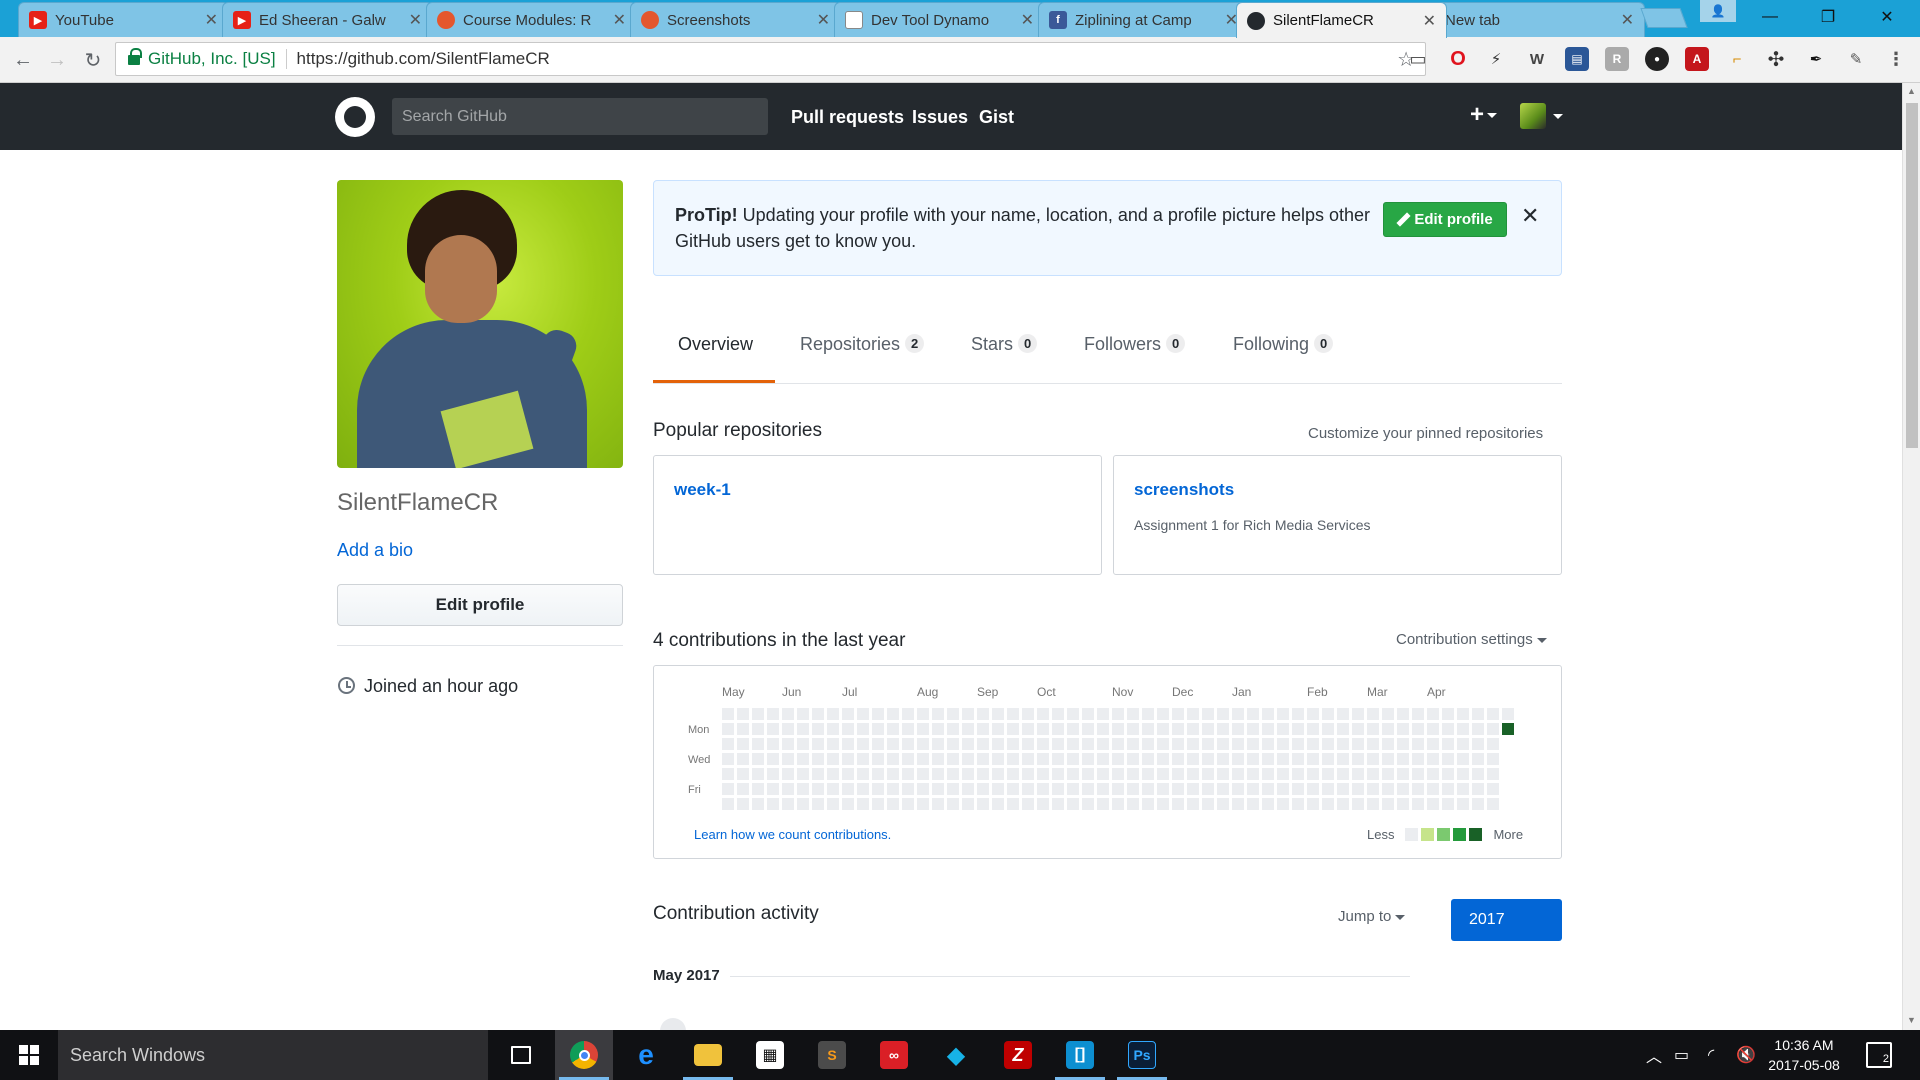 This screenshot has width=1920, height=1080. Describe the element at coordinates (1135, 358) in the screenshot. I see `tab-followers: Followers 0` at that location.